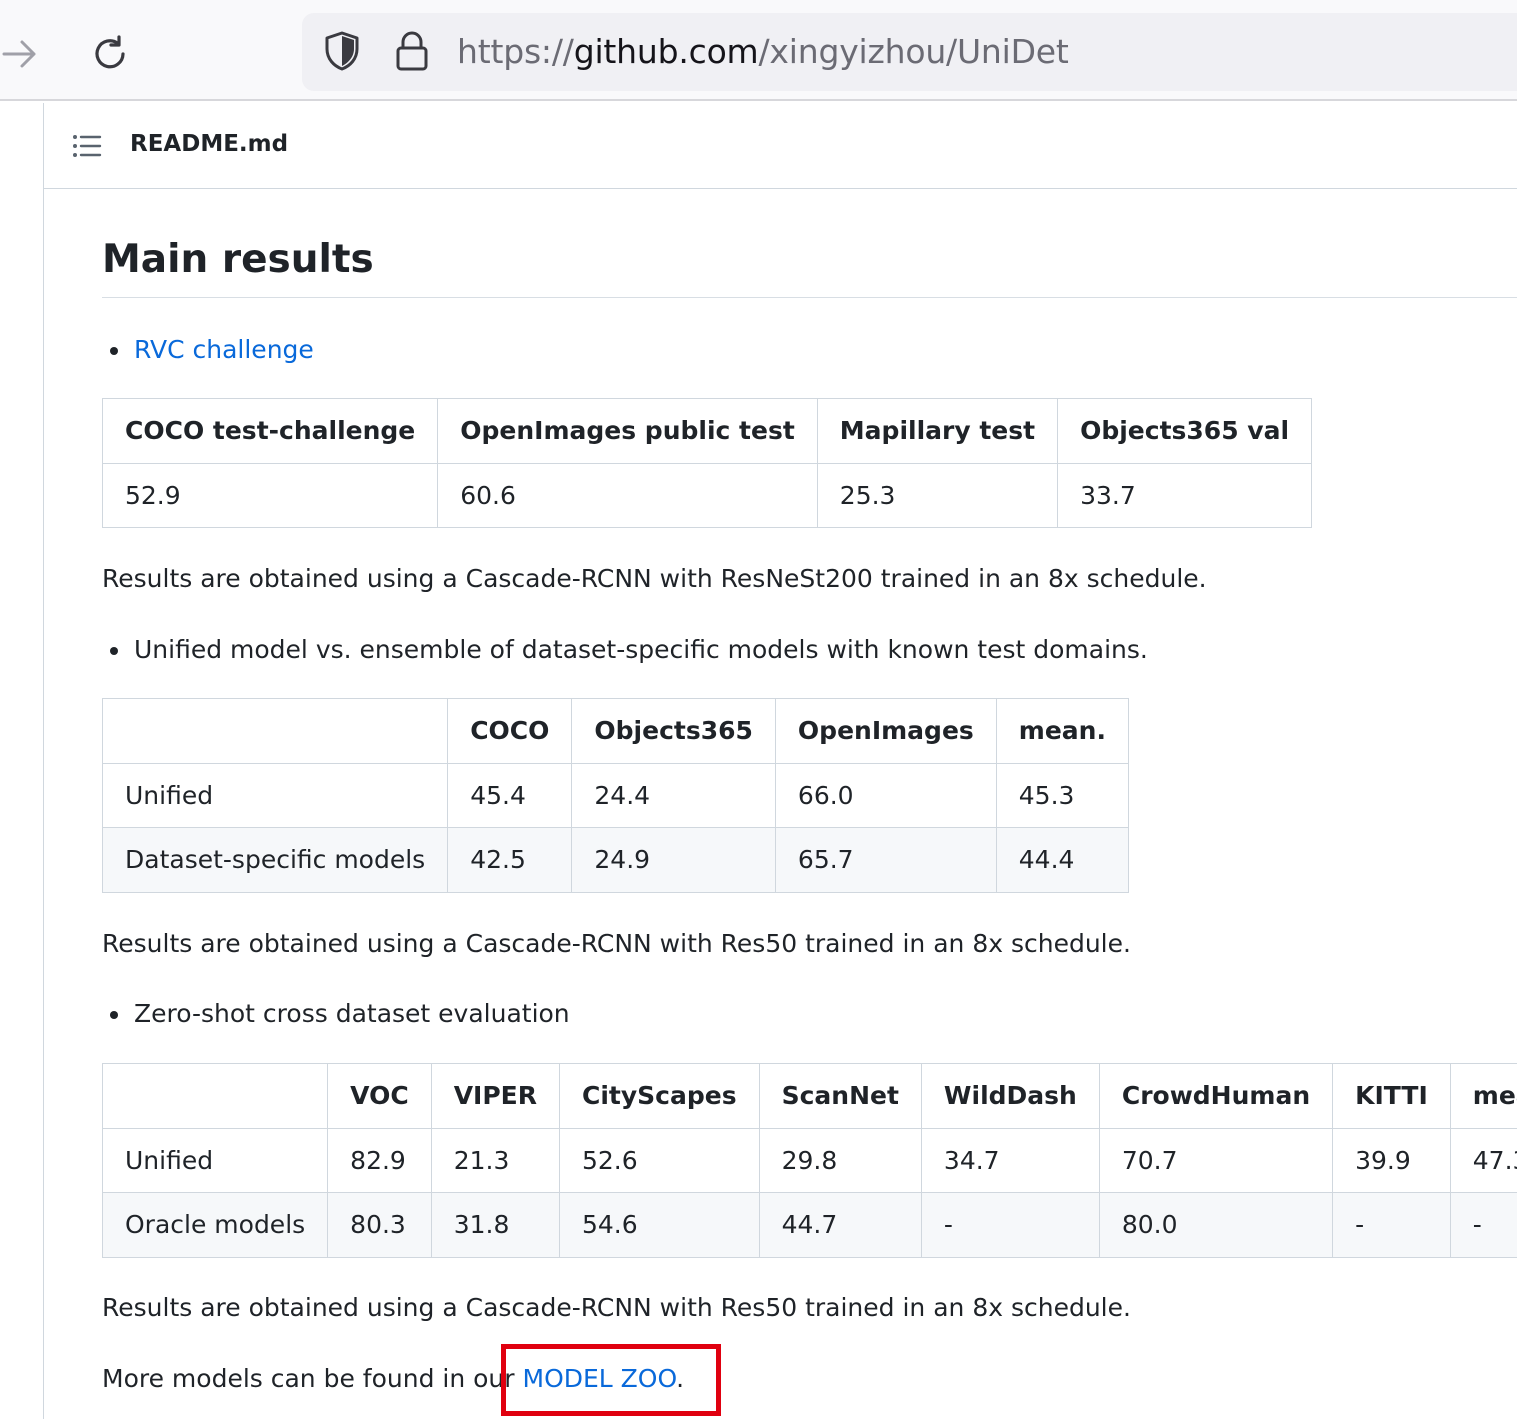  What do you see at coordinates (673, 795) in the screenshot?
I see `table-cell: 24.4` at bounding box center [673, 795].